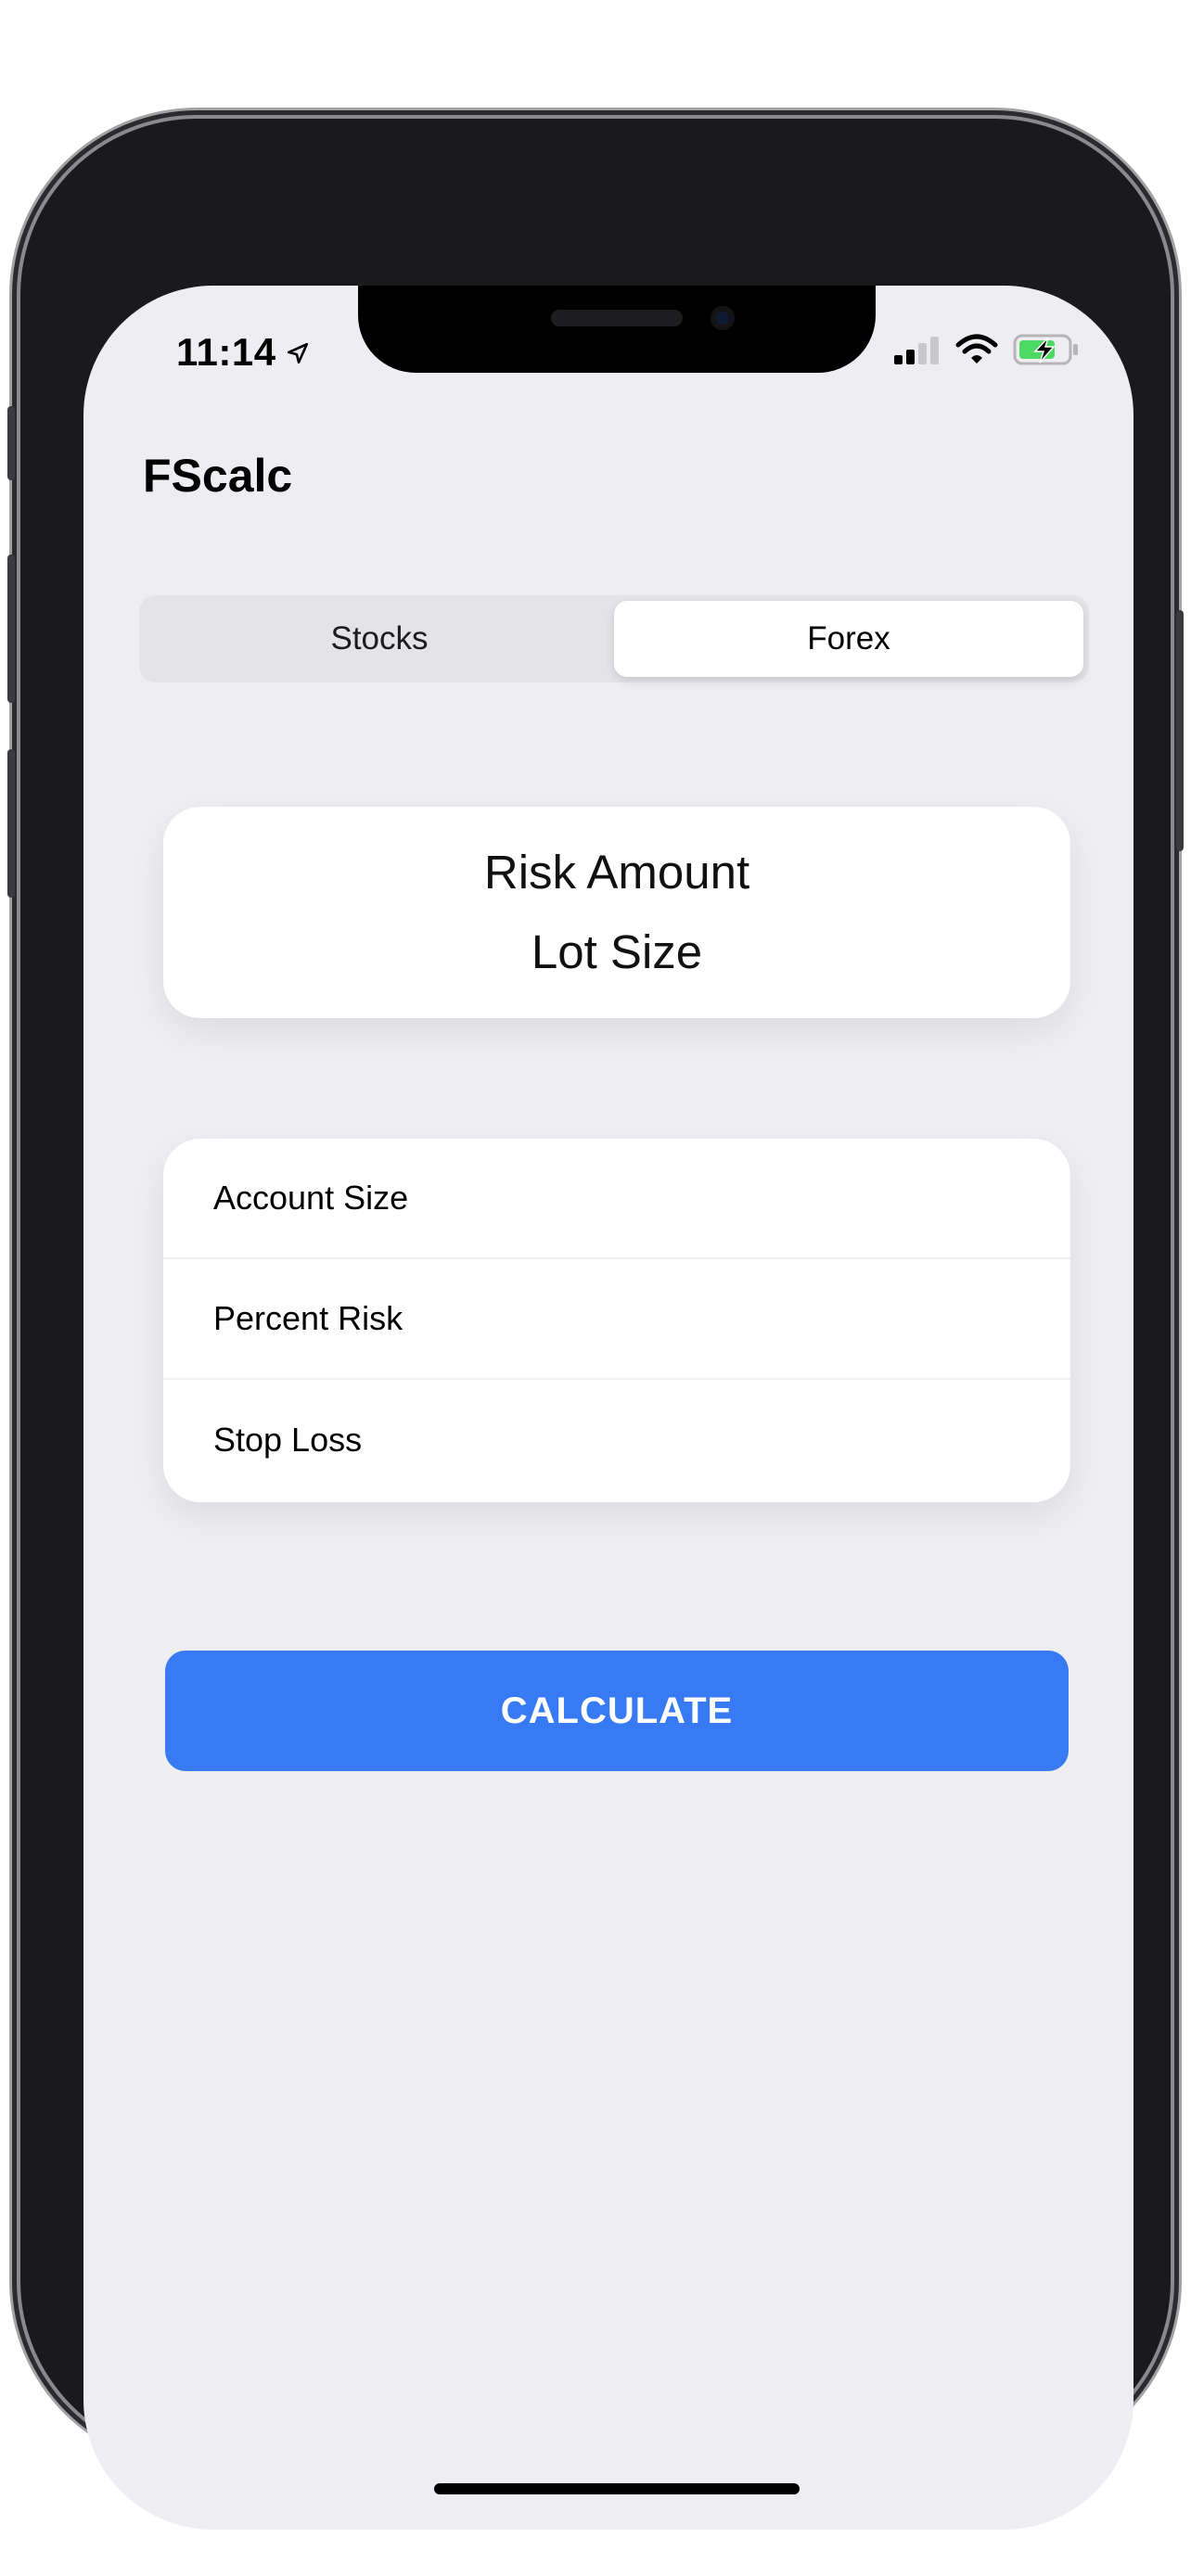  I want to click on percent-risk-row, so click(616, 1319).